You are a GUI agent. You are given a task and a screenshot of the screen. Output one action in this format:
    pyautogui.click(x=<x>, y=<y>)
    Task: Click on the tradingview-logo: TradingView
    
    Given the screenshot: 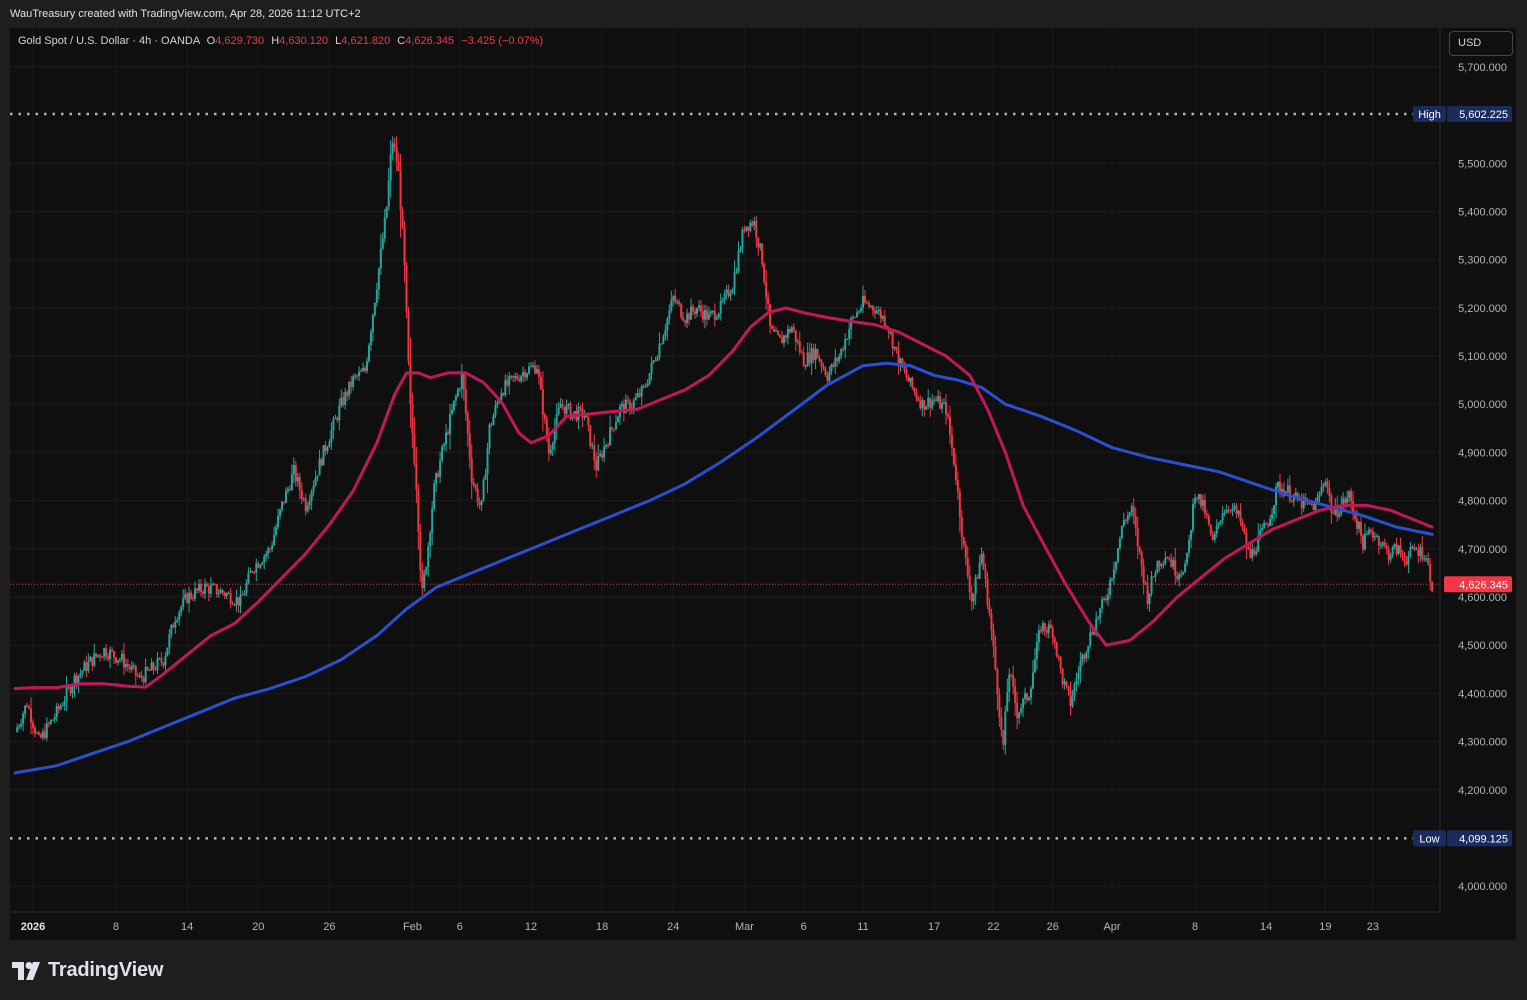 What is the action you would take?
    pyautogui.click(x=87, y=970)
    